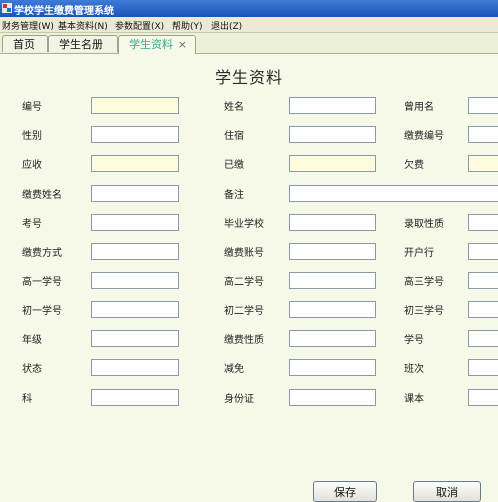 This screenshot has height=502, width=498. Describe the element at coordinates (187, 25) in the screenshot. I see `menu-help: 帮助(Y)` at that location.